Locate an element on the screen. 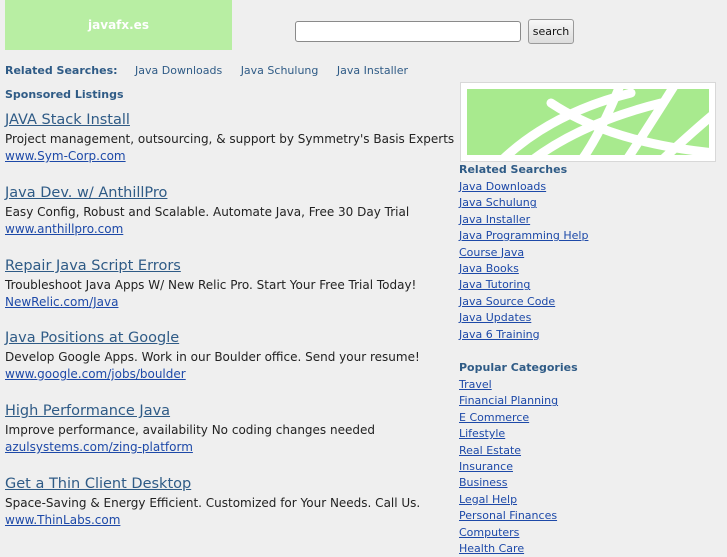 The height and width of the screenshot is (557, 727). search-button: search is located at coordinates (551, 31).